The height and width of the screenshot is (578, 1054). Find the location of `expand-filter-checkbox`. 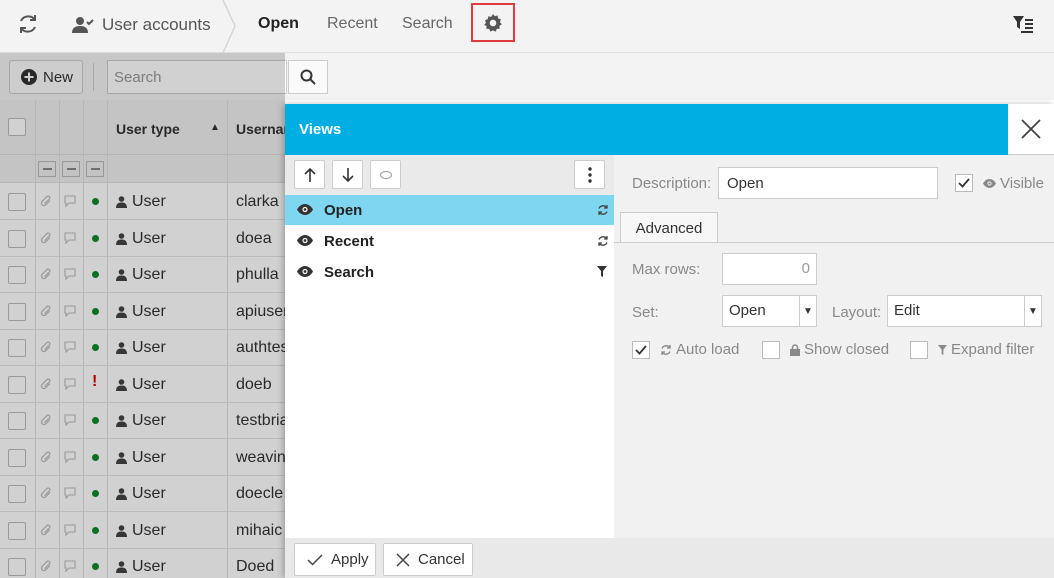

expand-filter-checkbox is located at coordinates (919, 350).